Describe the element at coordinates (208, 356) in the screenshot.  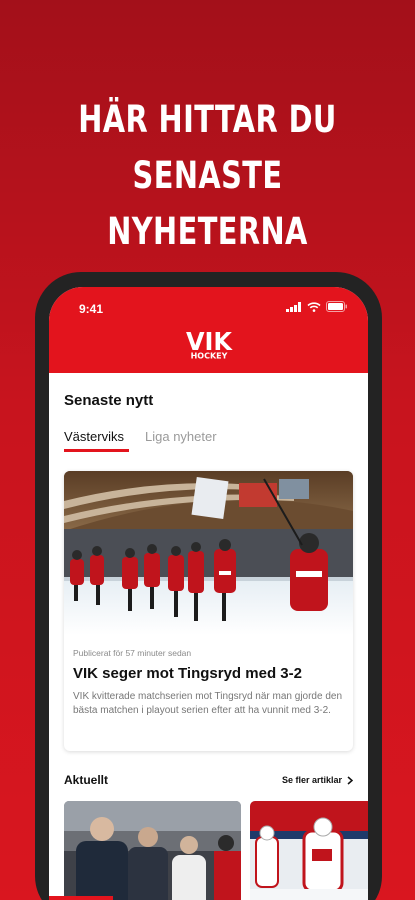
I see `svg-text: HOCKEY` at that location.